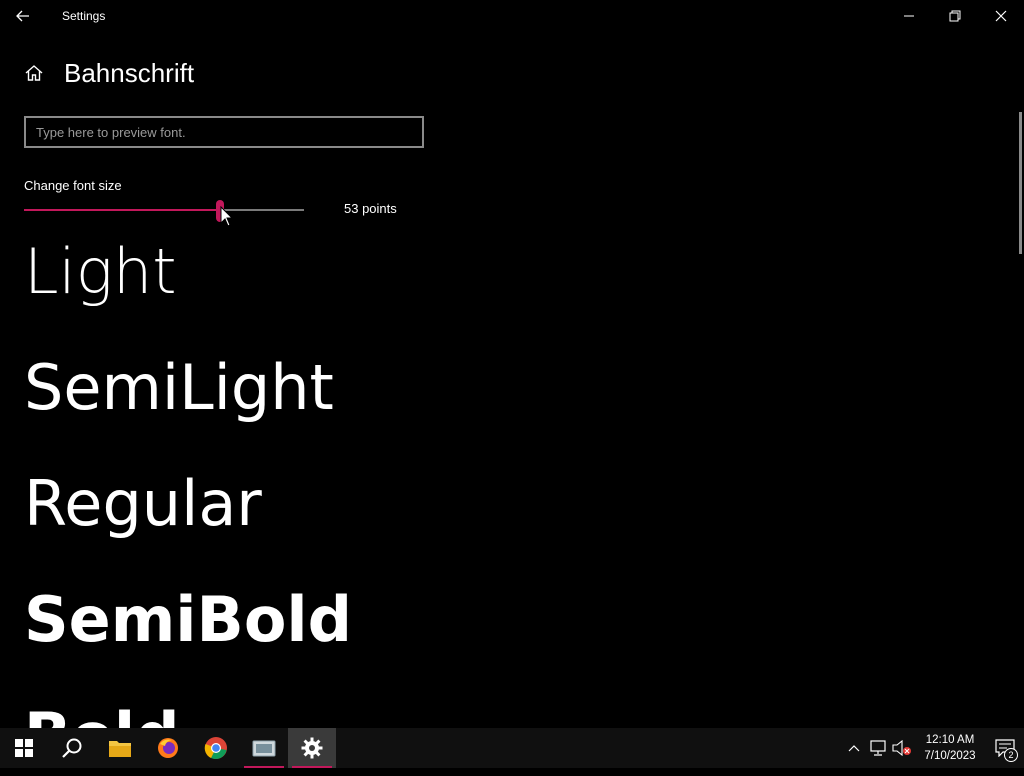  Describe the element at coordinates (1011, 755) in the screenshot. I see `notification-count-badge: 2` at that location.